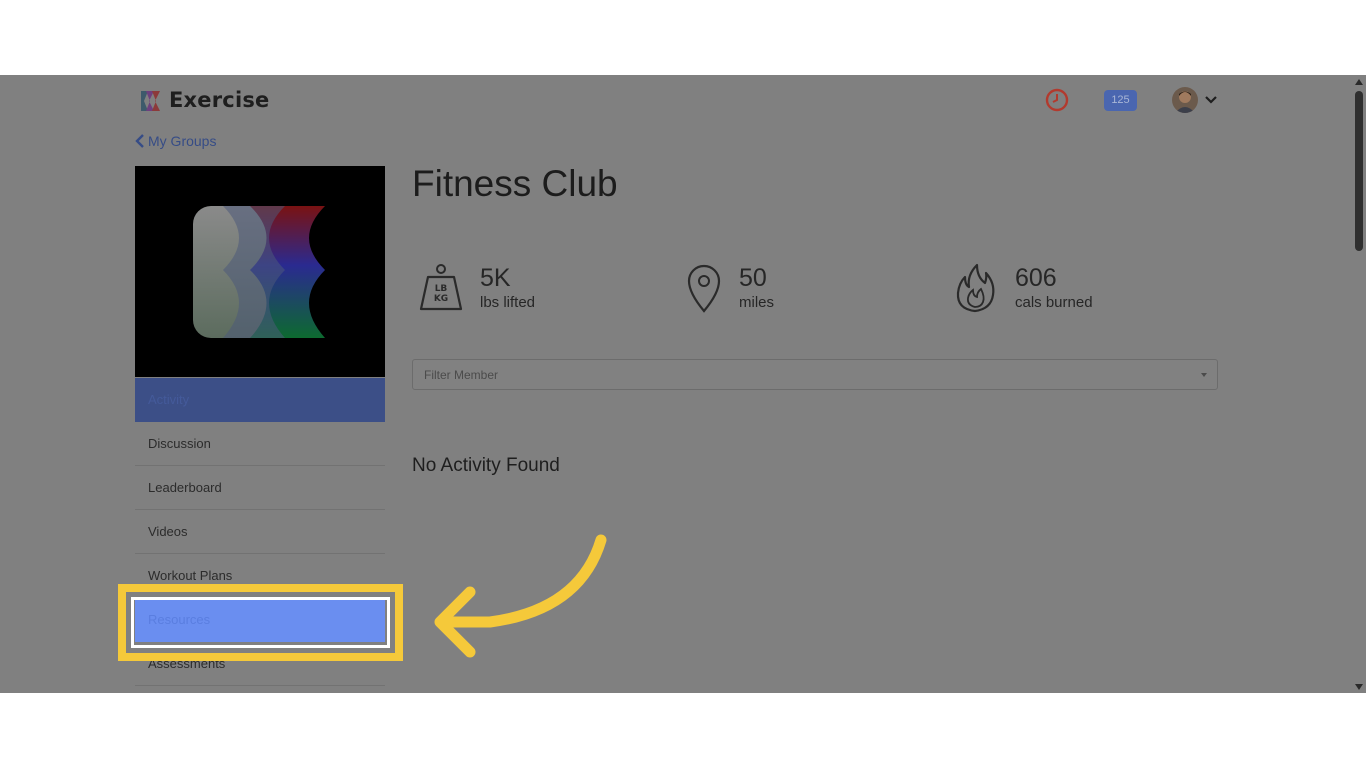 The height and width of the screenshot is (768, 1366). Describe the element at coordinates (1054, 302) in the screenshot. I see `stat-label: cals burned` at that location.